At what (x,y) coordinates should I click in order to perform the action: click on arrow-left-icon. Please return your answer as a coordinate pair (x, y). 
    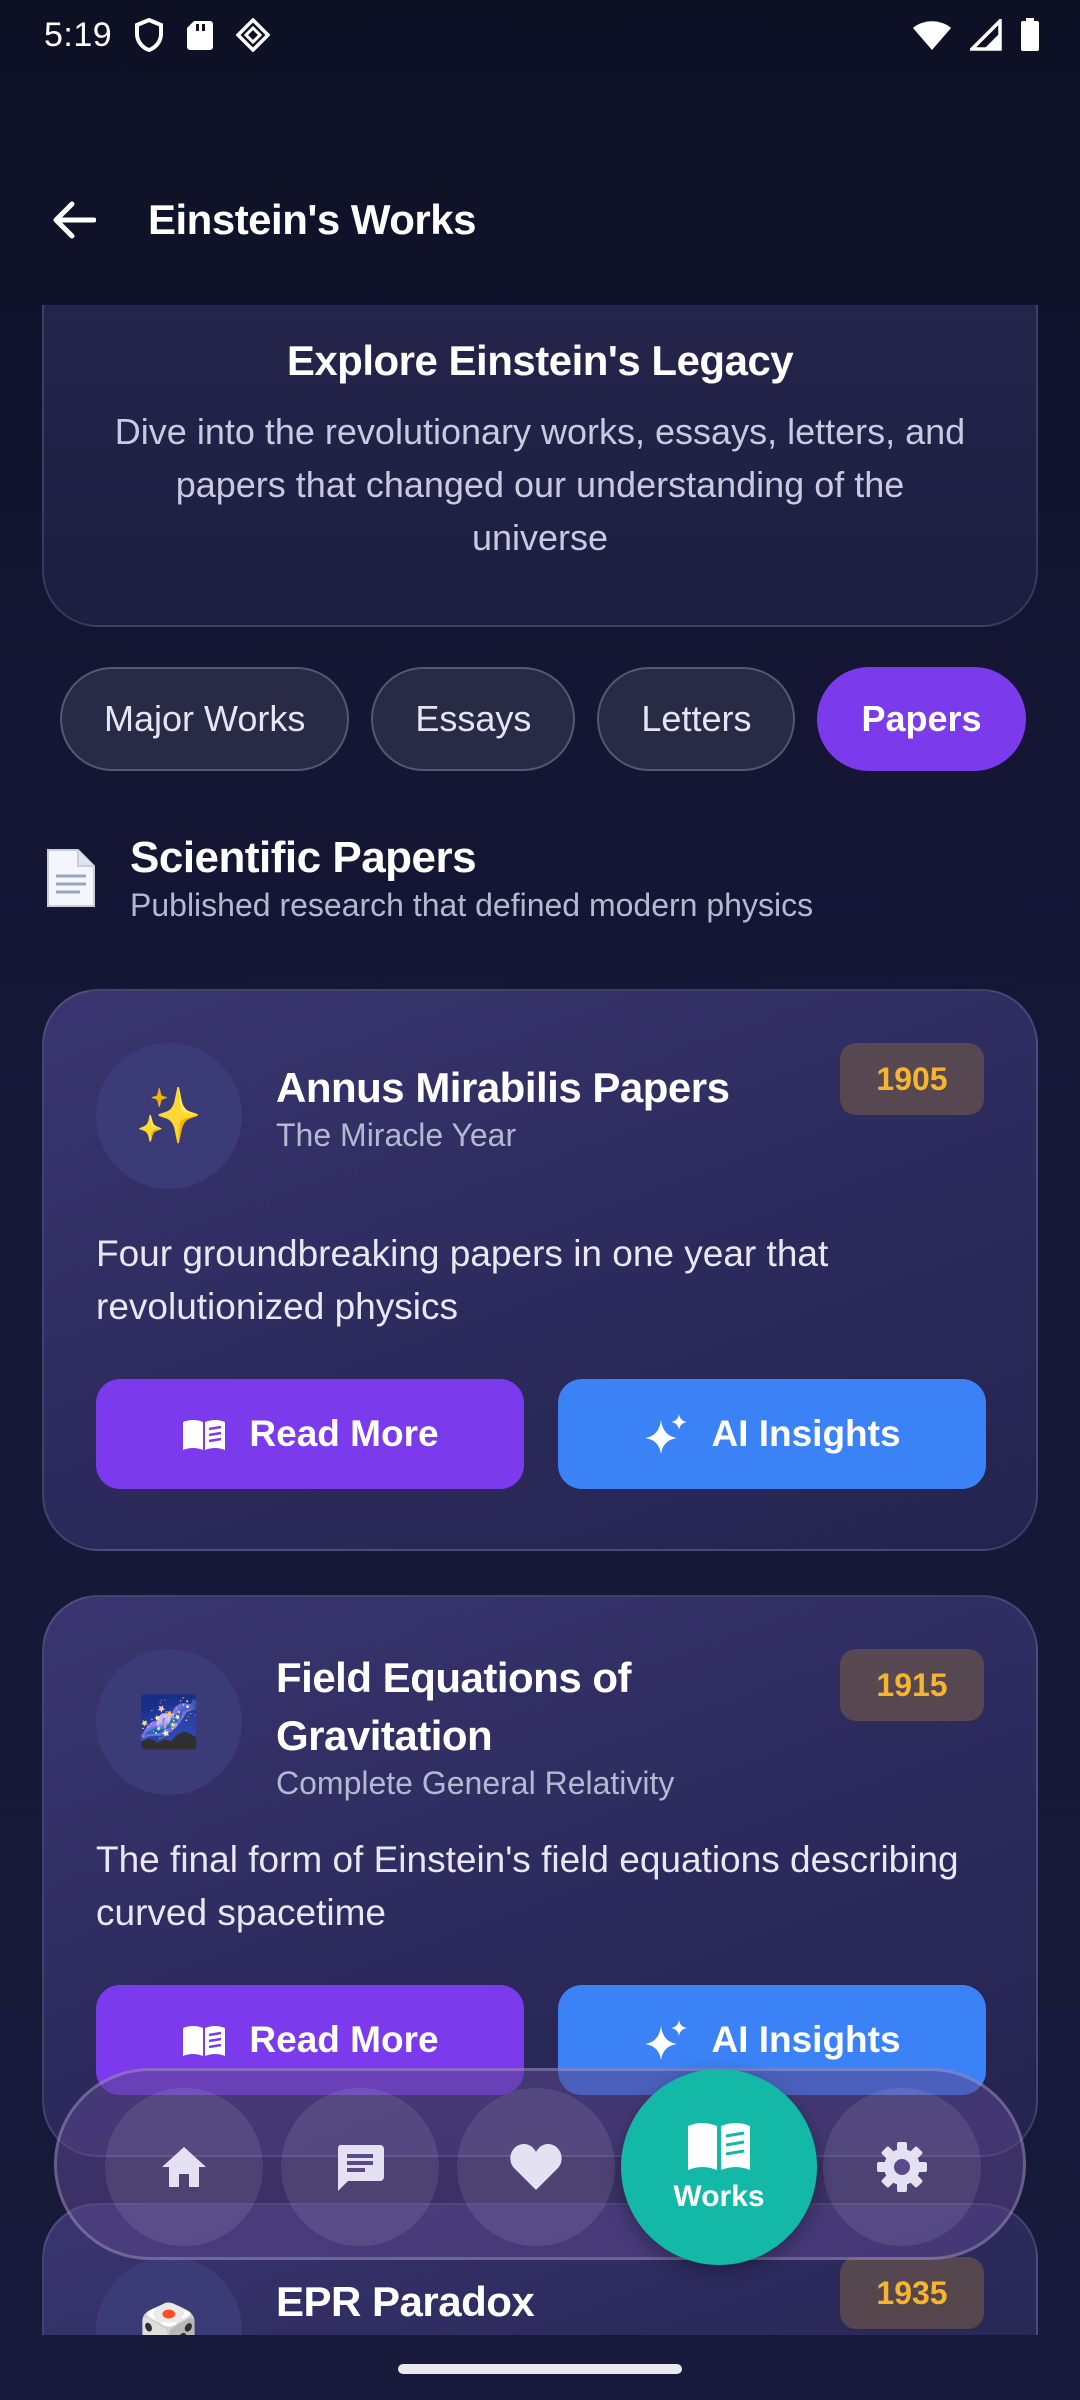
    Looking at the image, I should click on (74, 220).